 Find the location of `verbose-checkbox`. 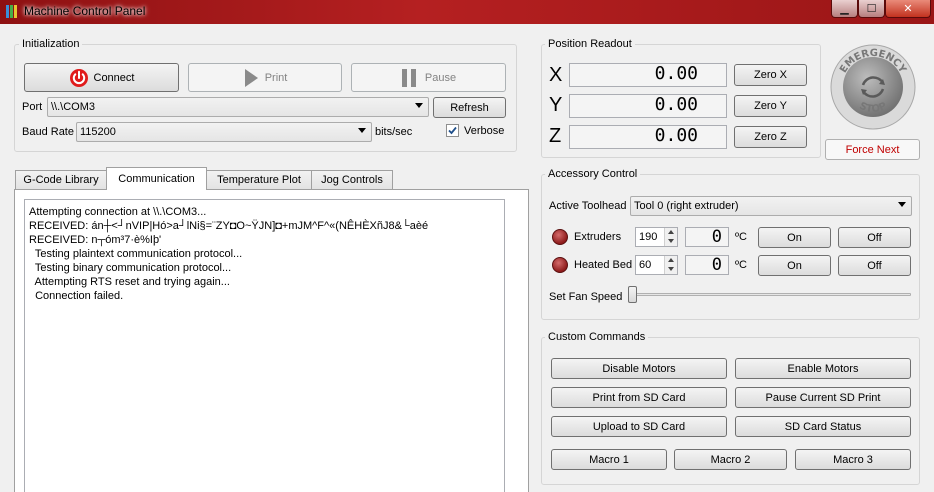

verbose-checkbox is located at coordinates (452, 130).